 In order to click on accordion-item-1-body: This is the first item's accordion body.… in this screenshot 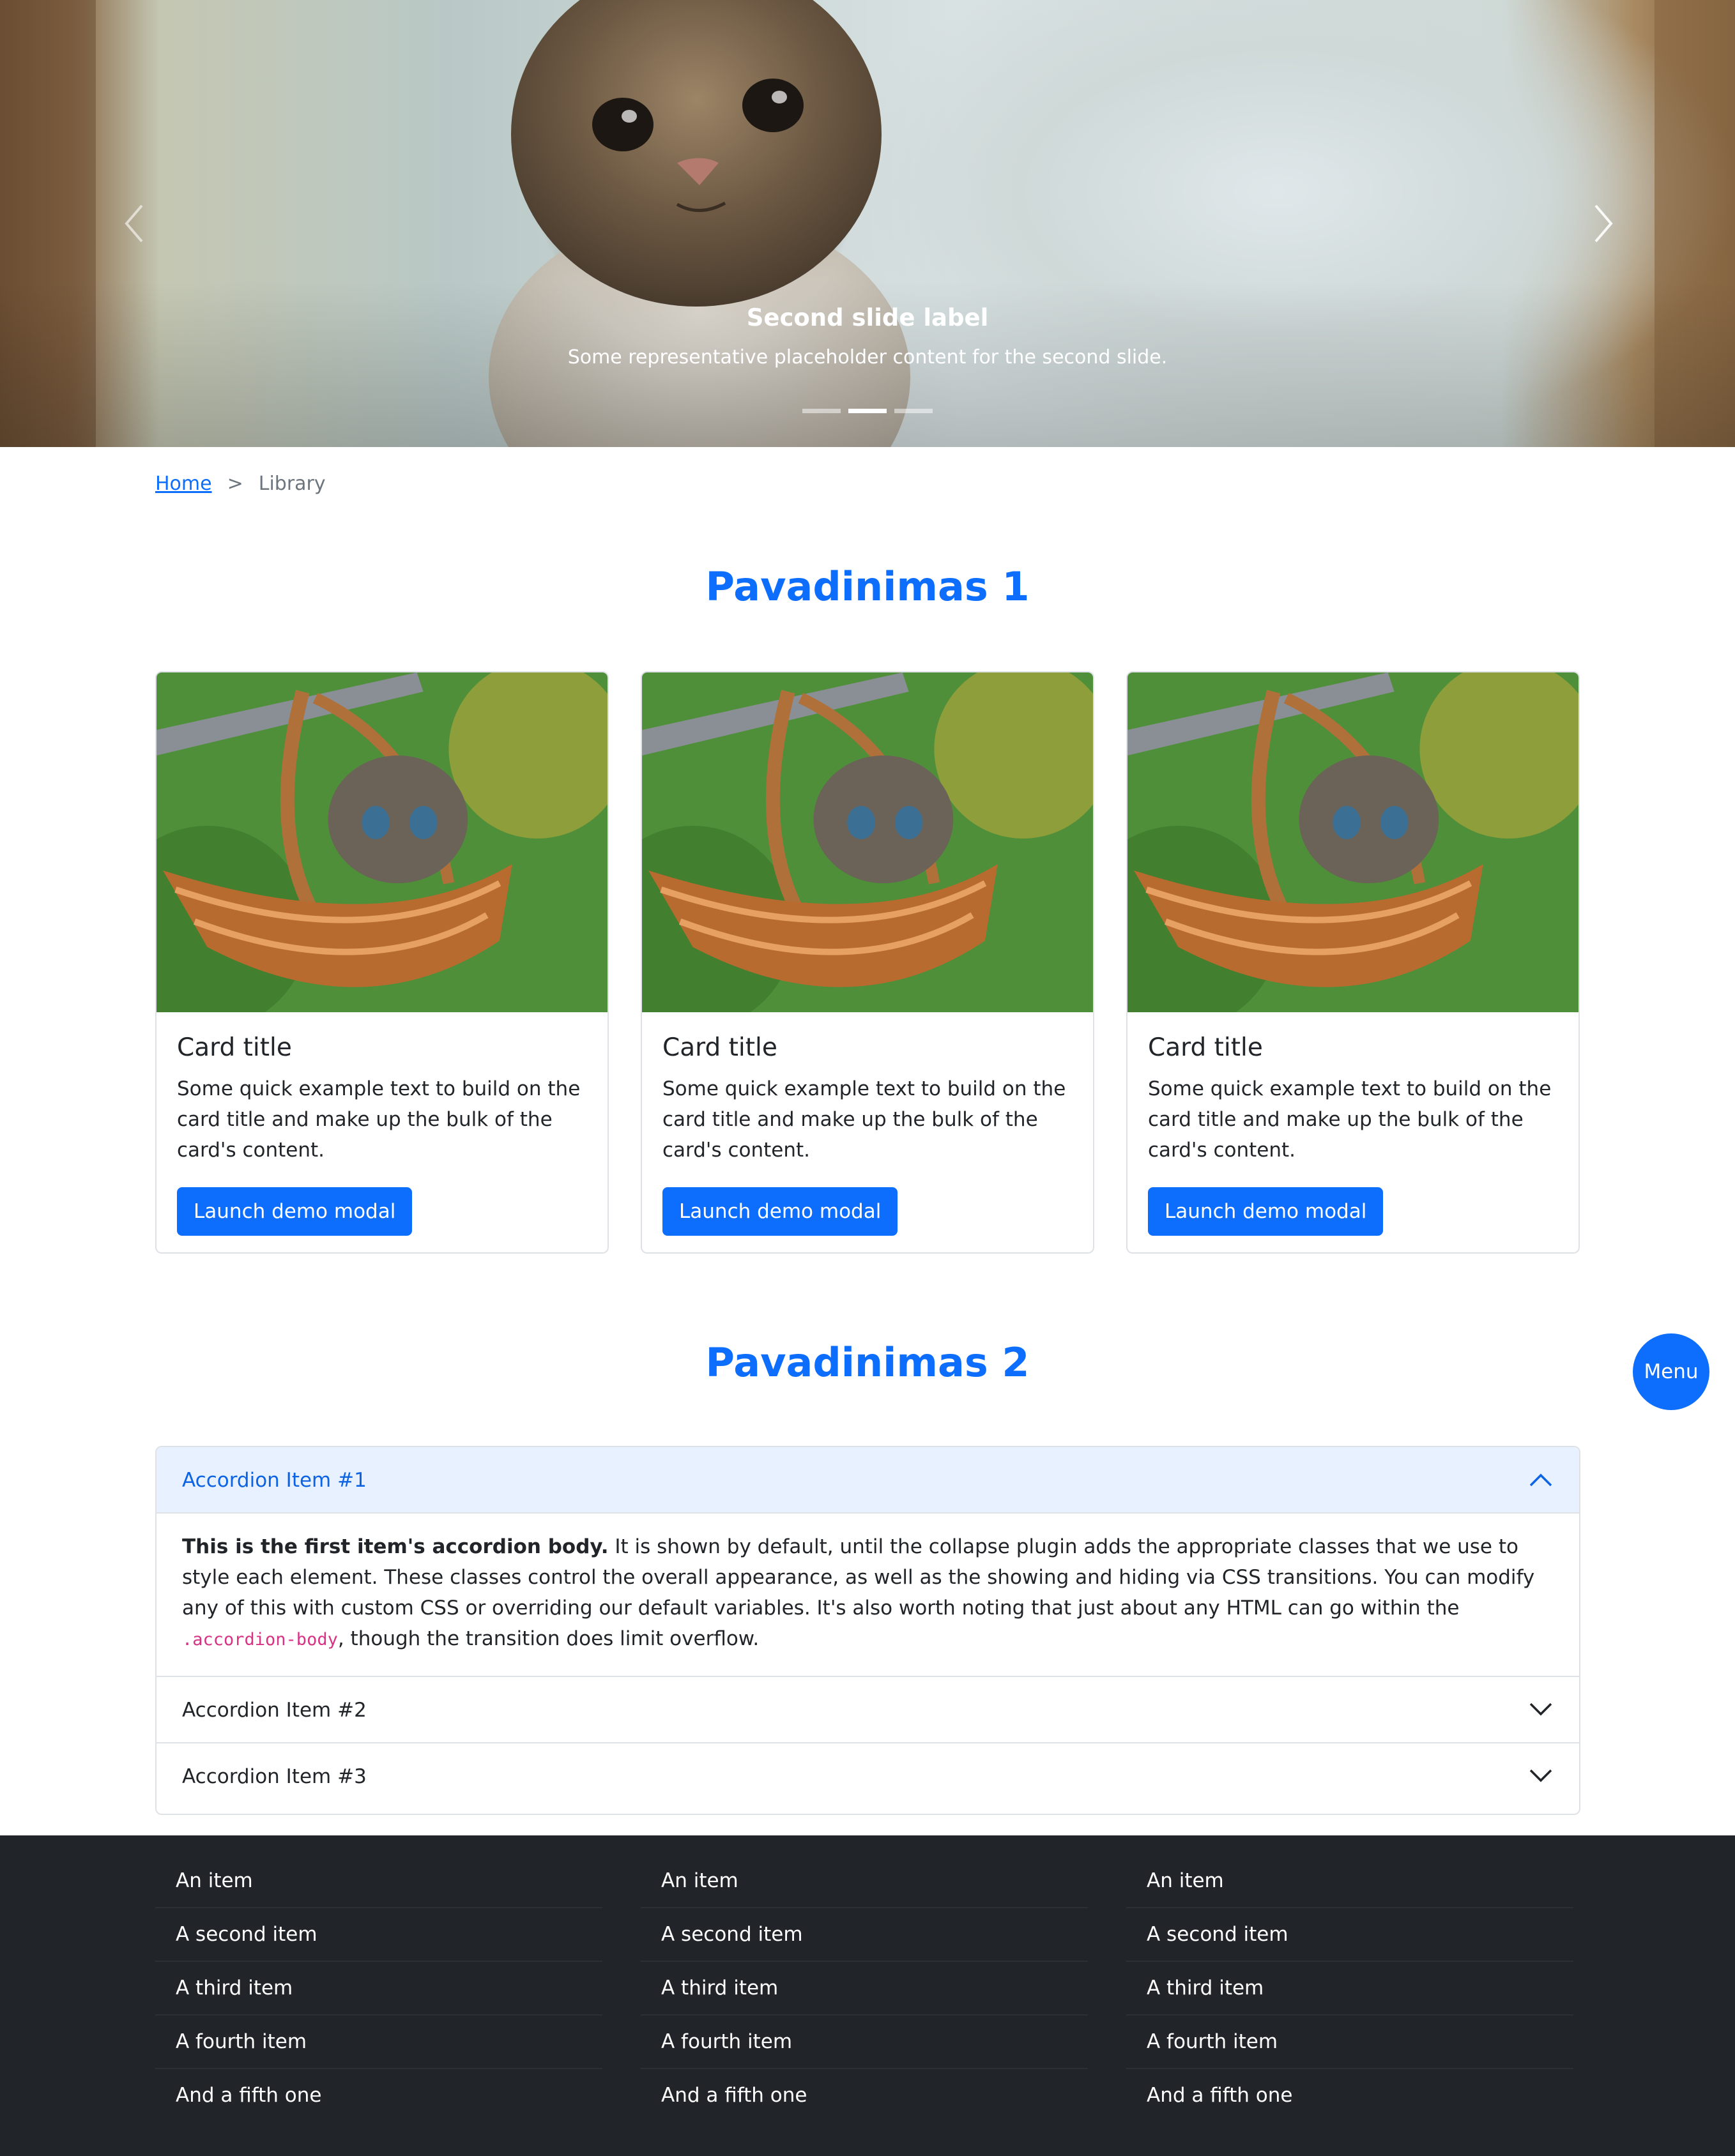, I will do `click(868, 1595)`.